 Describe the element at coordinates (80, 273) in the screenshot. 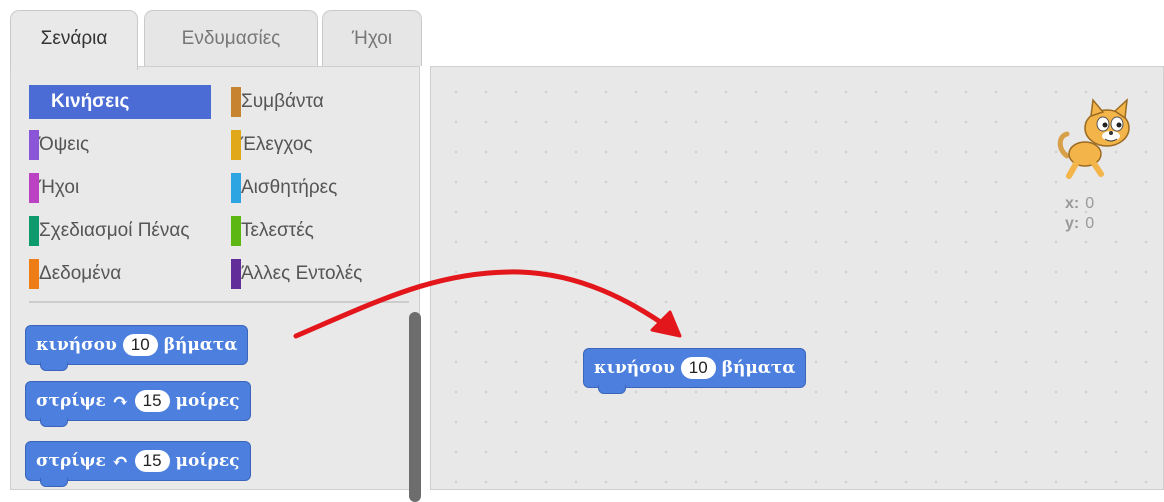

I see `category-data-label: Δεδομένα` at that location.